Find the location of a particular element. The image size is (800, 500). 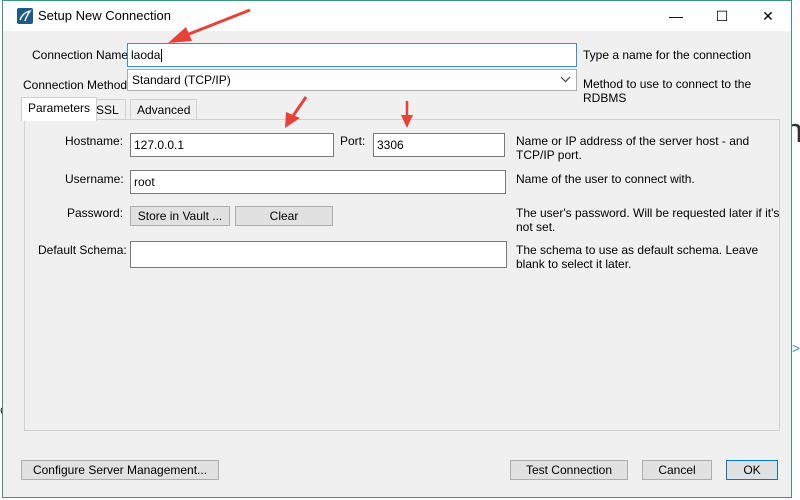

close-button: ✕ is located at coordinates (768, 16).